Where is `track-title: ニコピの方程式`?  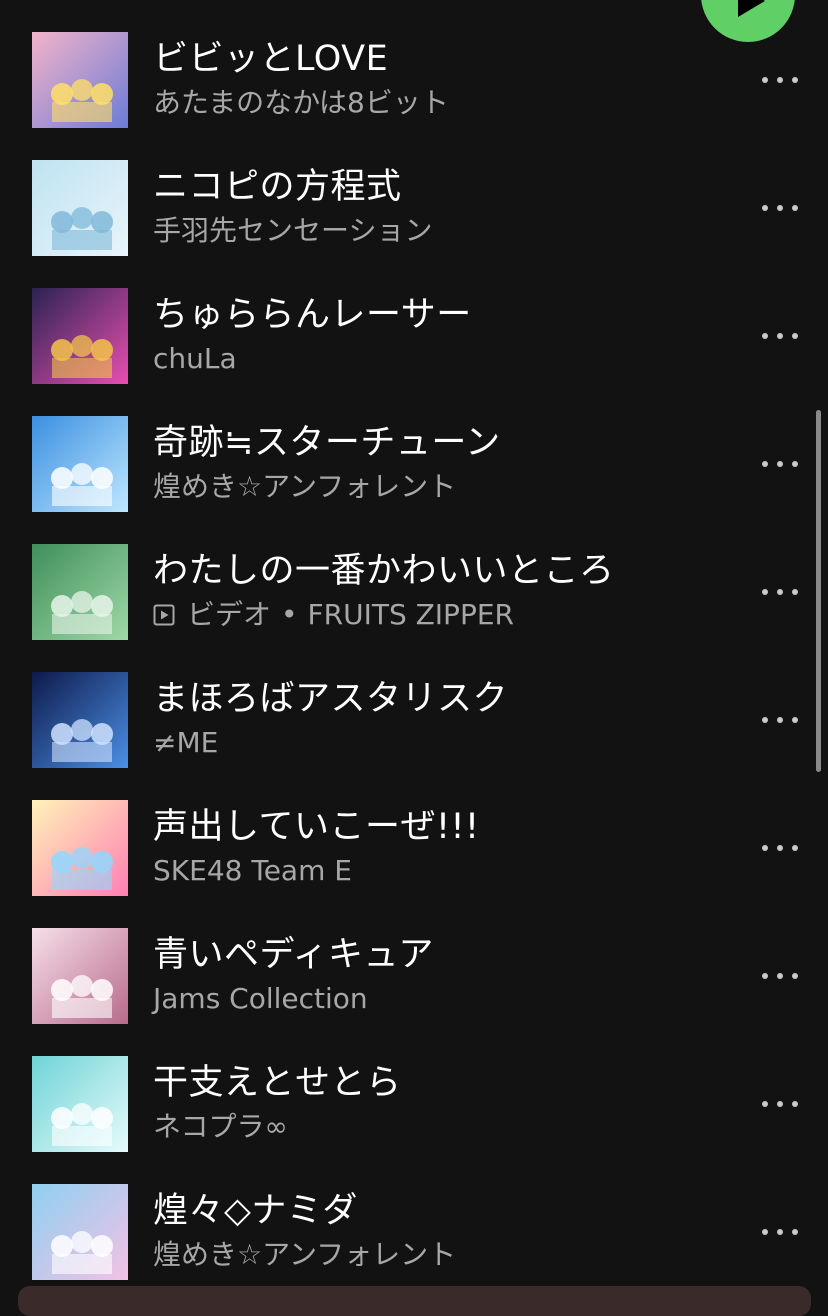
track-title: ニコピの方程式 is located at coordinates (277, 187).